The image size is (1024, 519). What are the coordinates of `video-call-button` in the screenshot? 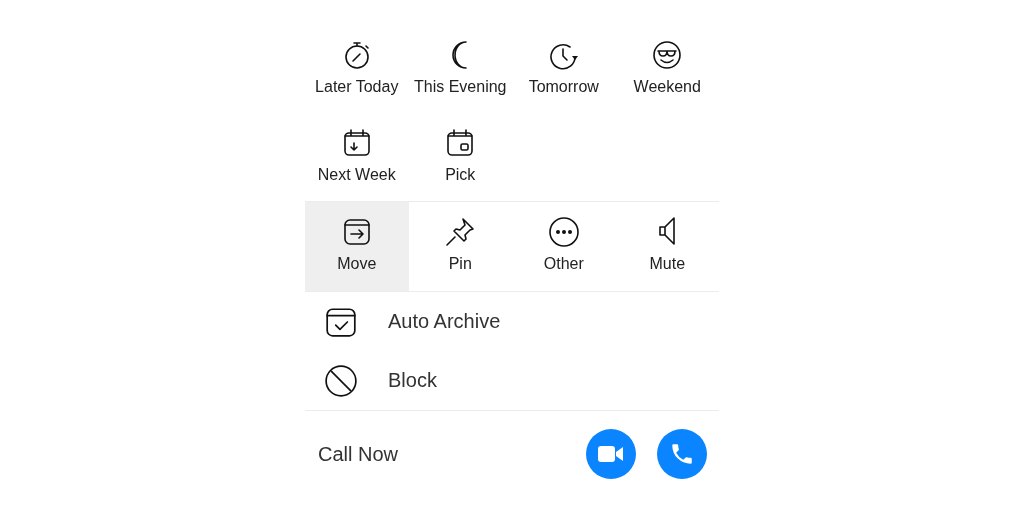 It's located at (611, 454).